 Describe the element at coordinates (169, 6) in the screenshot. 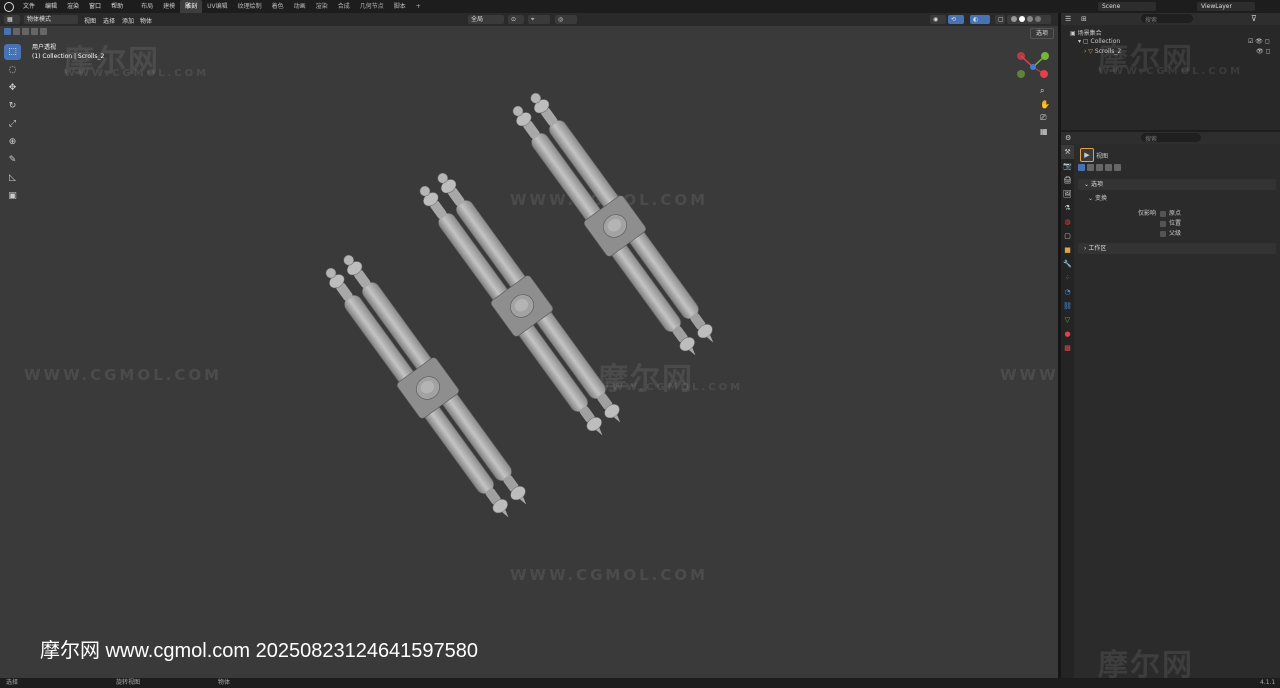

I see `tab-modeling: 建模` at that location.